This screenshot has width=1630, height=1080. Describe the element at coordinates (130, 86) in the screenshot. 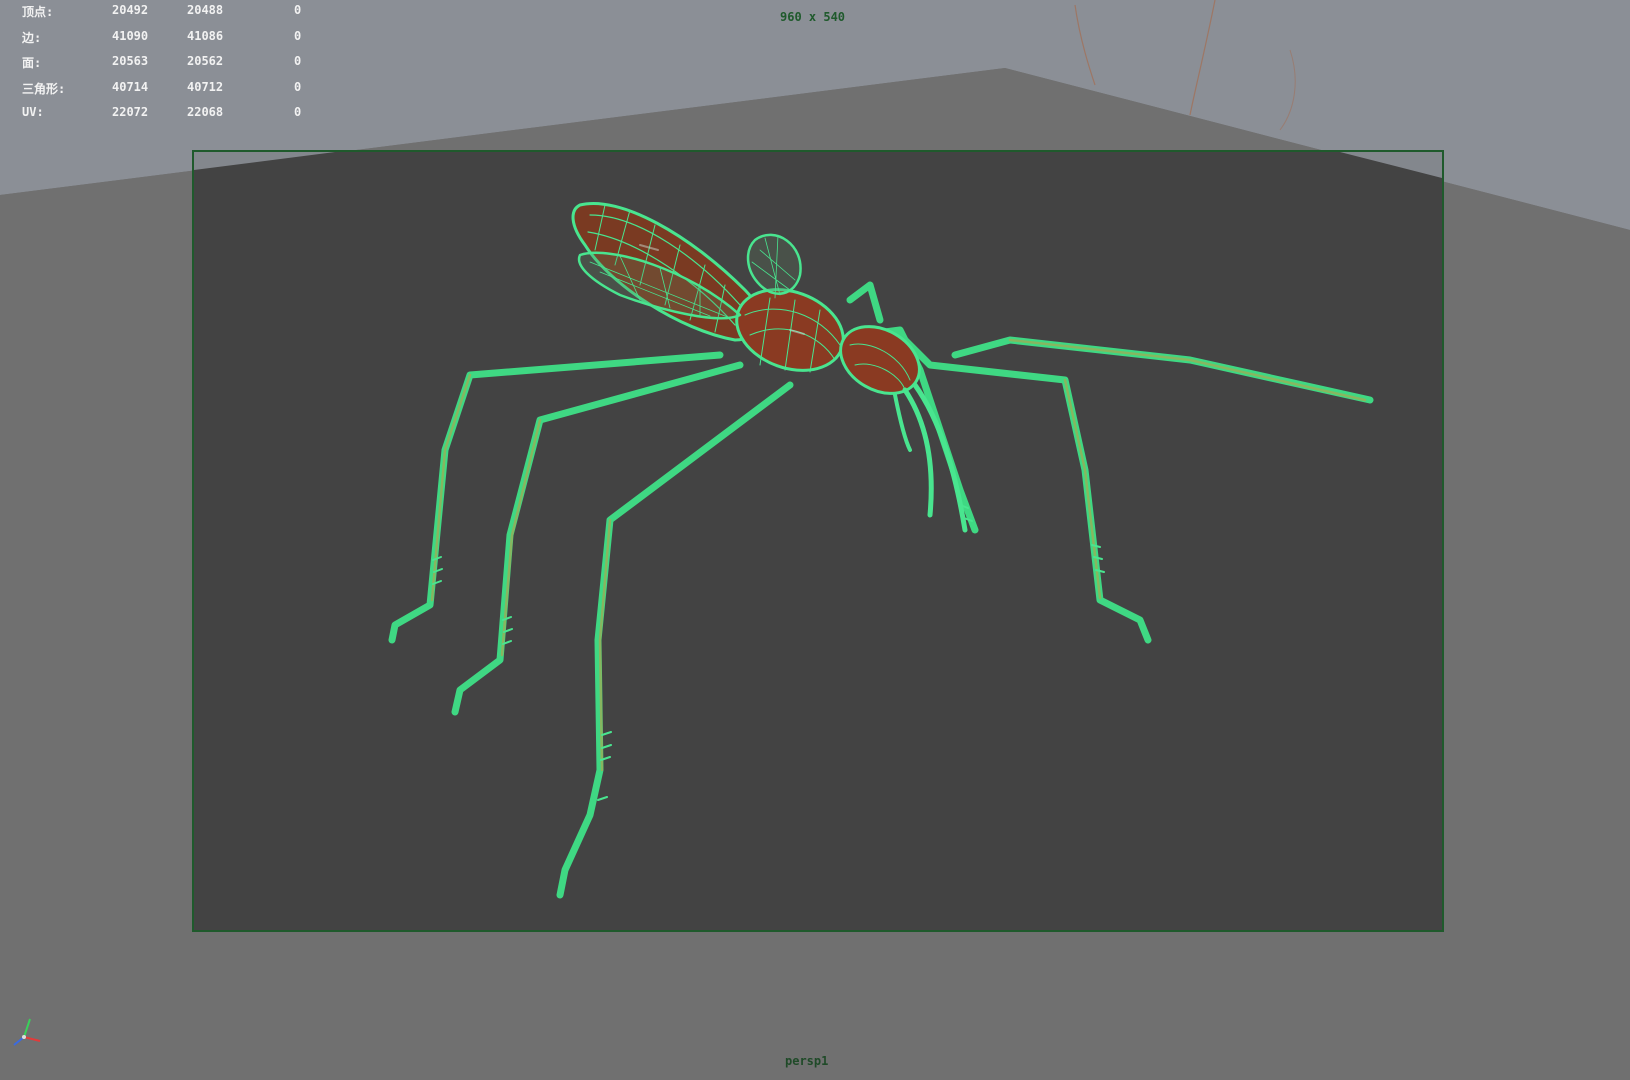

I see `hud-value: 40714` at that location.